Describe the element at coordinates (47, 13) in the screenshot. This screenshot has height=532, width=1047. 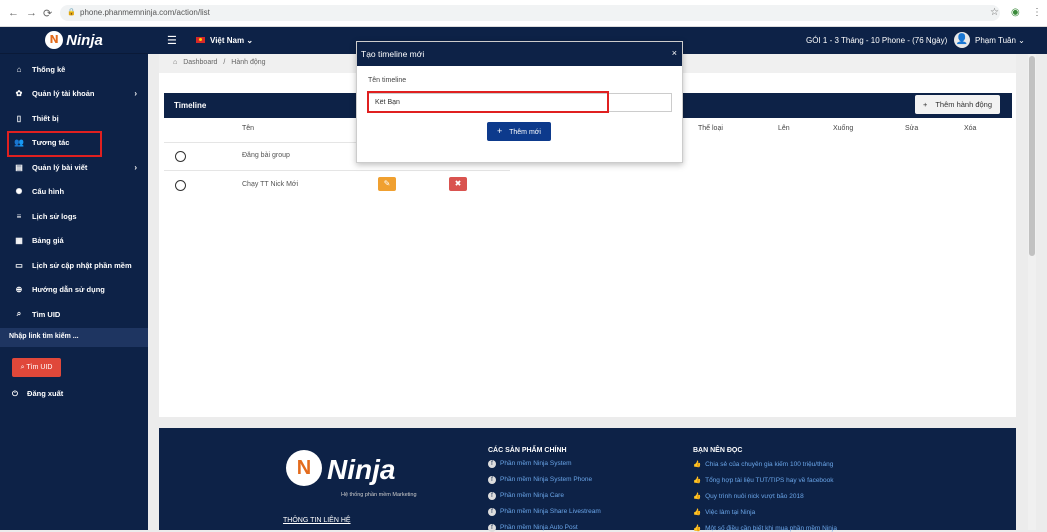
I see `reload-icon: ⟳` at that location.